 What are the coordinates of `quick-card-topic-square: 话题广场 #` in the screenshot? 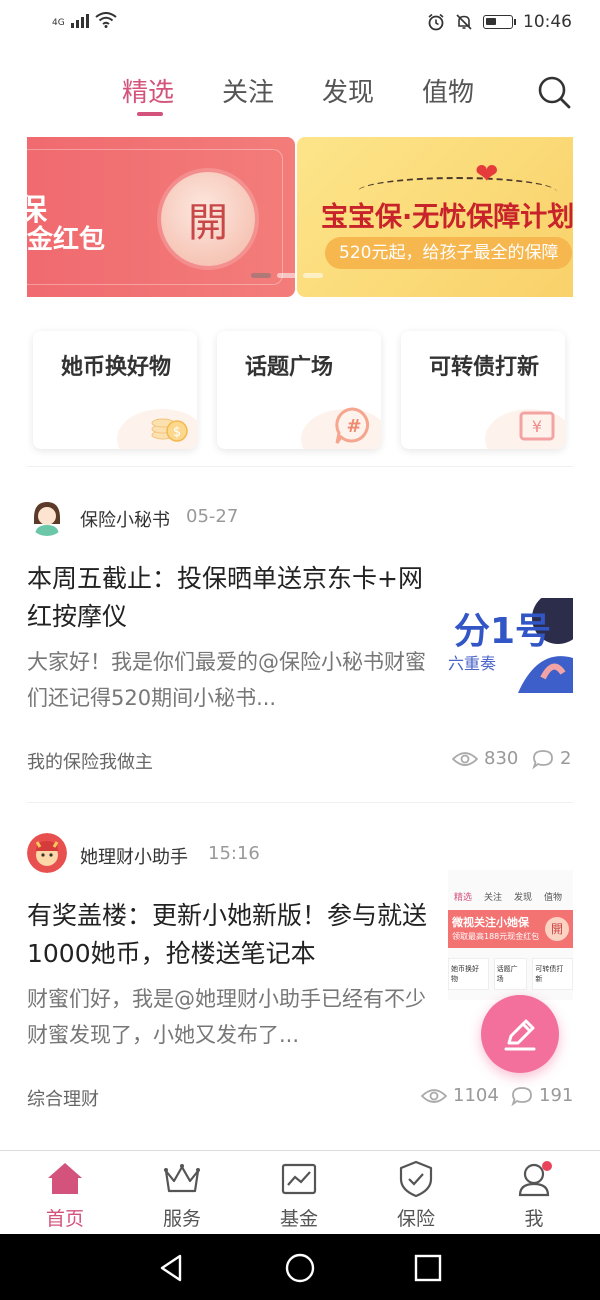 It's located at (299, 390).